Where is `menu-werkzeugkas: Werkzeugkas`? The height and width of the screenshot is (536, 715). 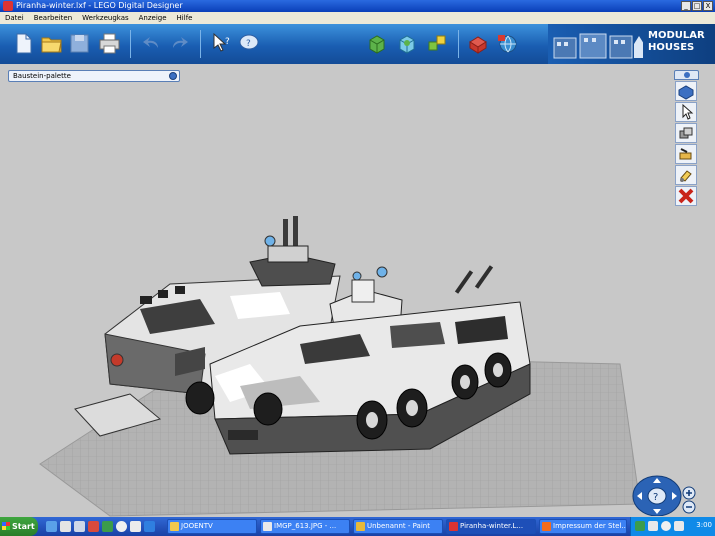
menu-werkzeugkas: Werkzeugkas is located at coordinates (105, 18).